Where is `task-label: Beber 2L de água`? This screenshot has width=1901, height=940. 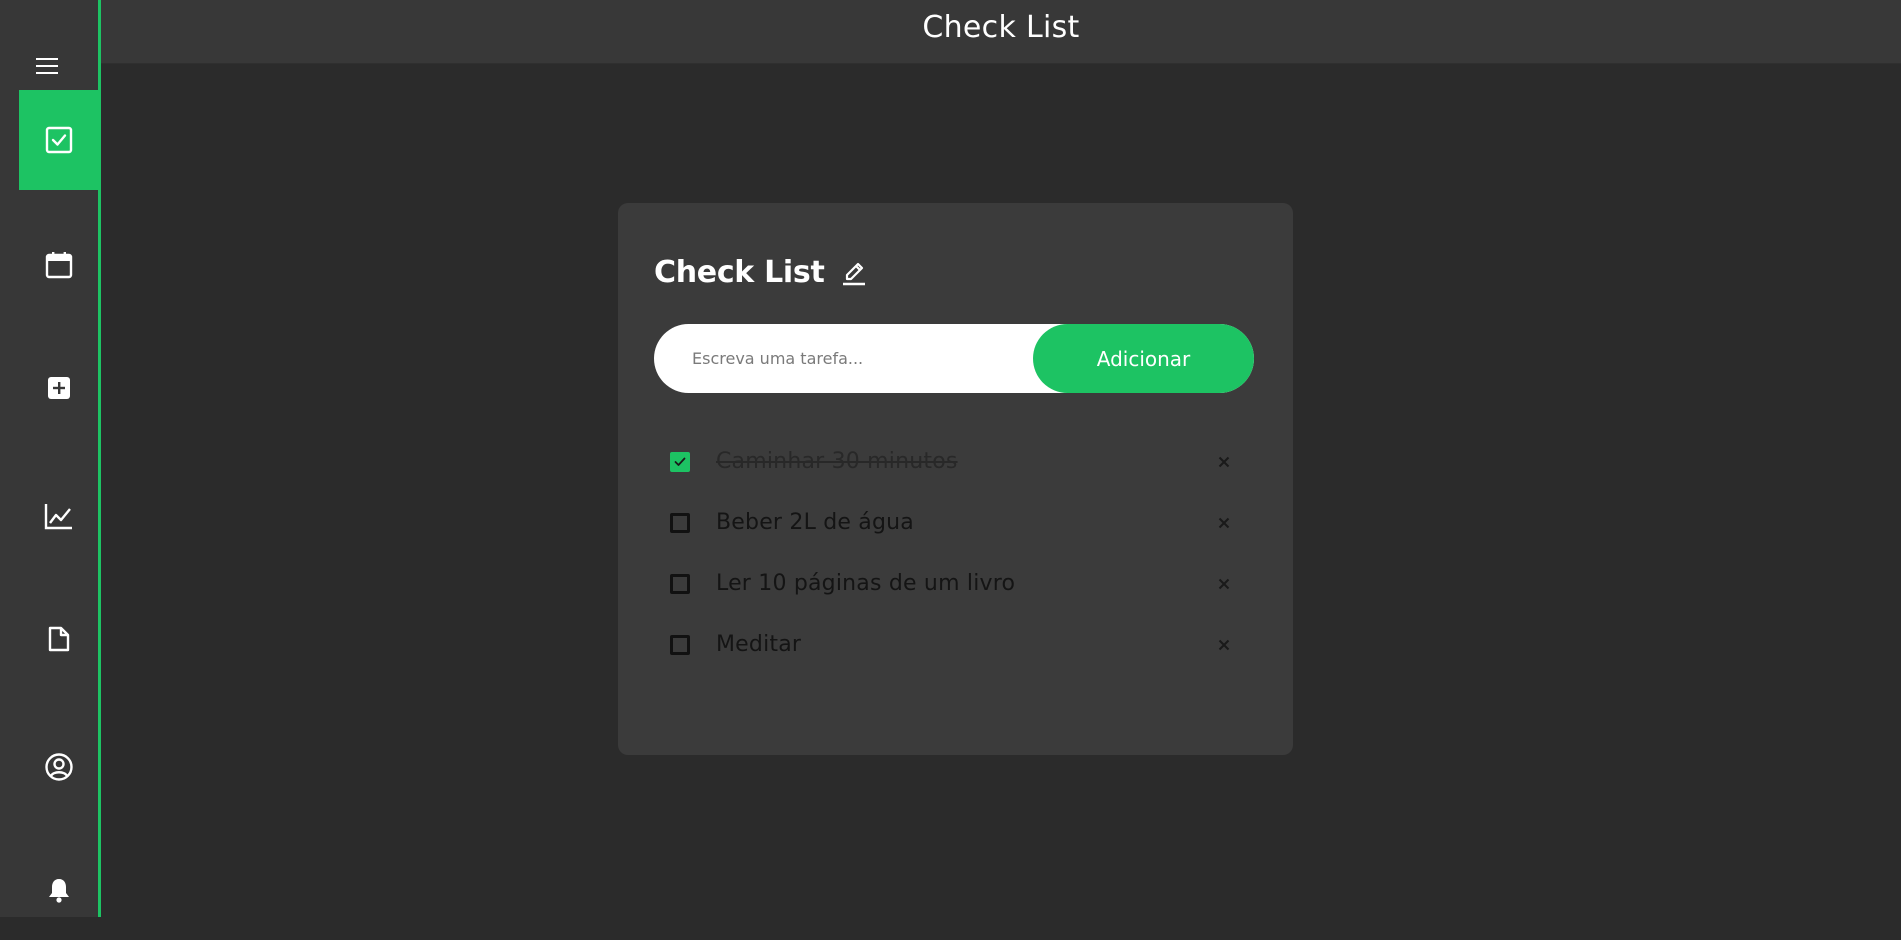 task-label: Beber 2L de água is located at coordinates (815, 522).